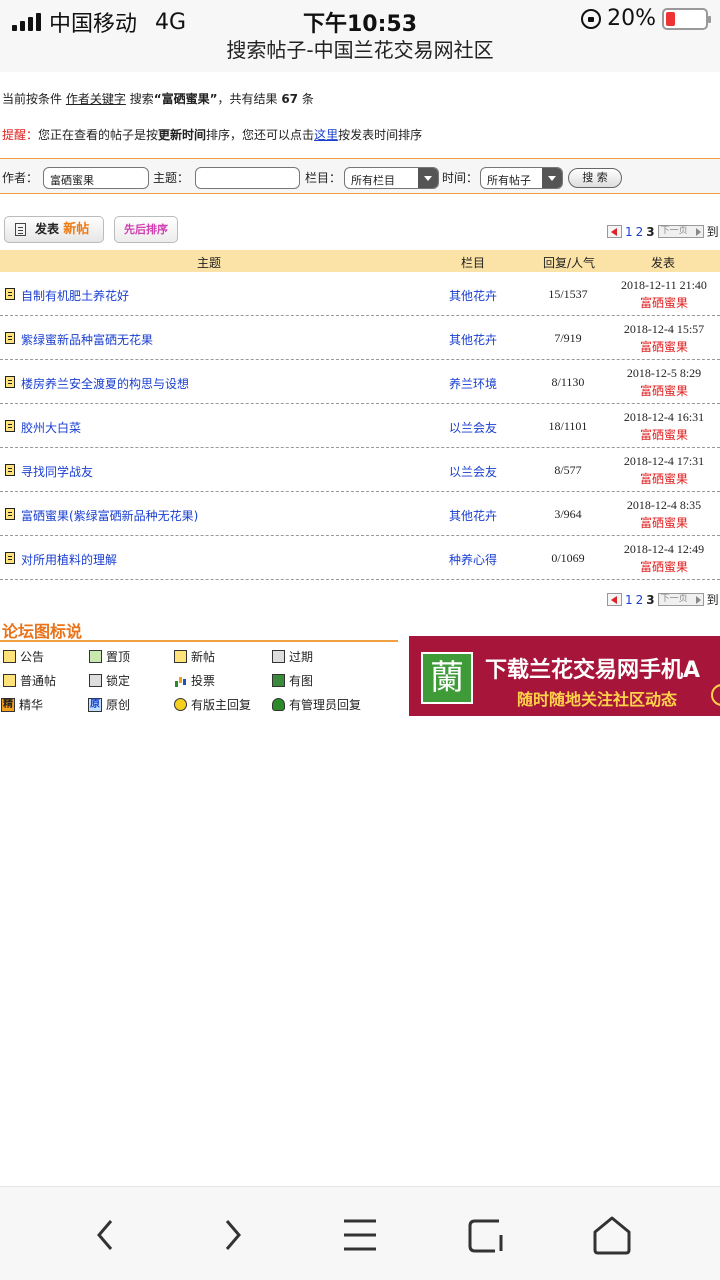  What do you see at coordinates (185, 99) in the screenshot?
I see `search-keyword: “富硒蜜果”` at bounding box center [185, 99].